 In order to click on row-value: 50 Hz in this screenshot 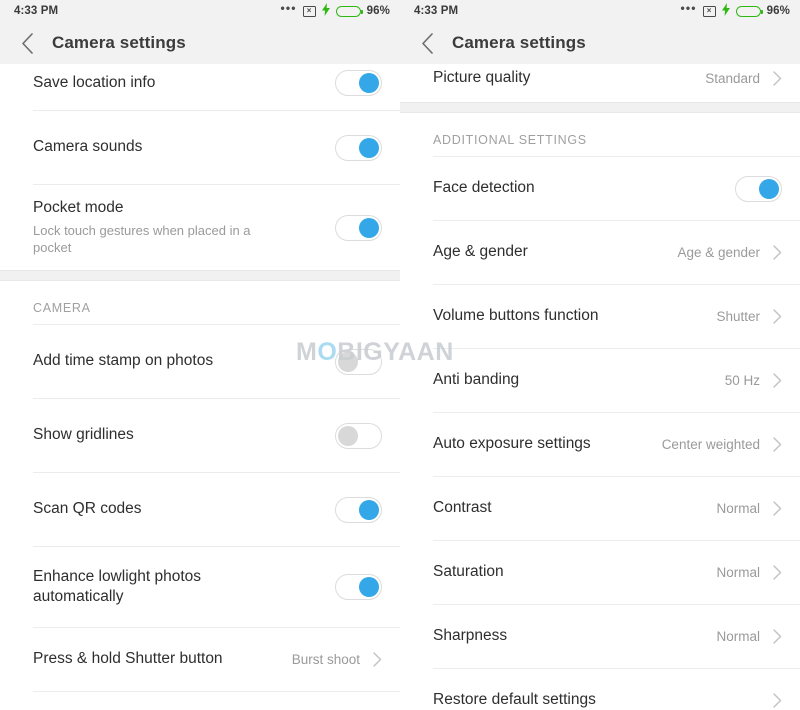, I will do `click(742, 380)`.